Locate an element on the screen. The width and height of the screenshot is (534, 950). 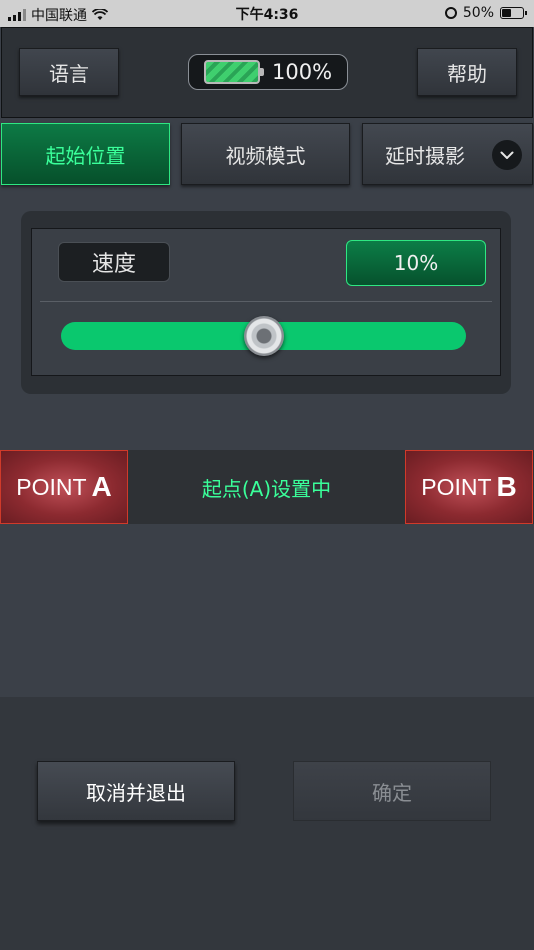
point-a-prefix: POINT is located at coordinates (51, 486).